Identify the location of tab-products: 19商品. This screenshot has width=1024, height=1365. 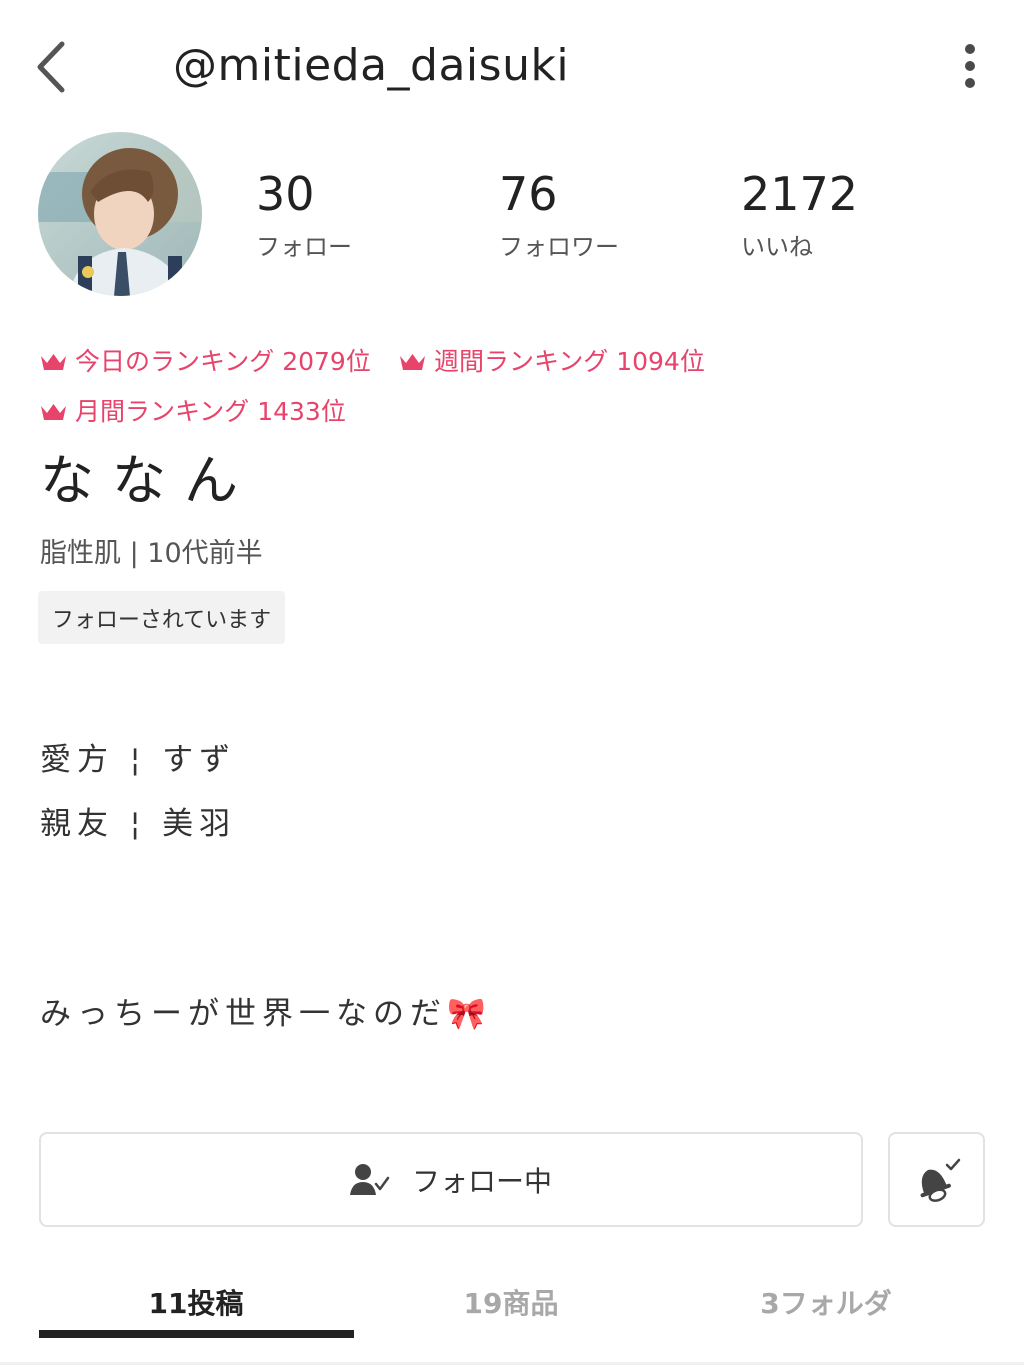
(511, 1304).